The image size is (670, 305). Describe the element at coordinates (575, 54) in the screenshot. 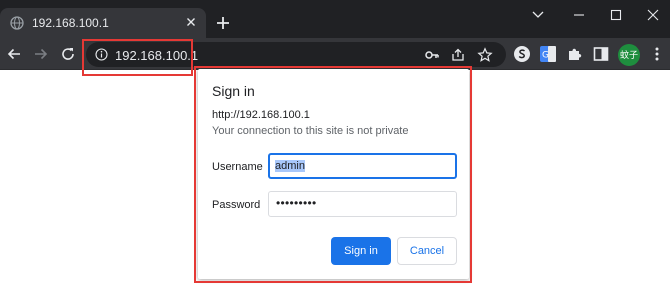

I see `puzzle-icon` at that location.